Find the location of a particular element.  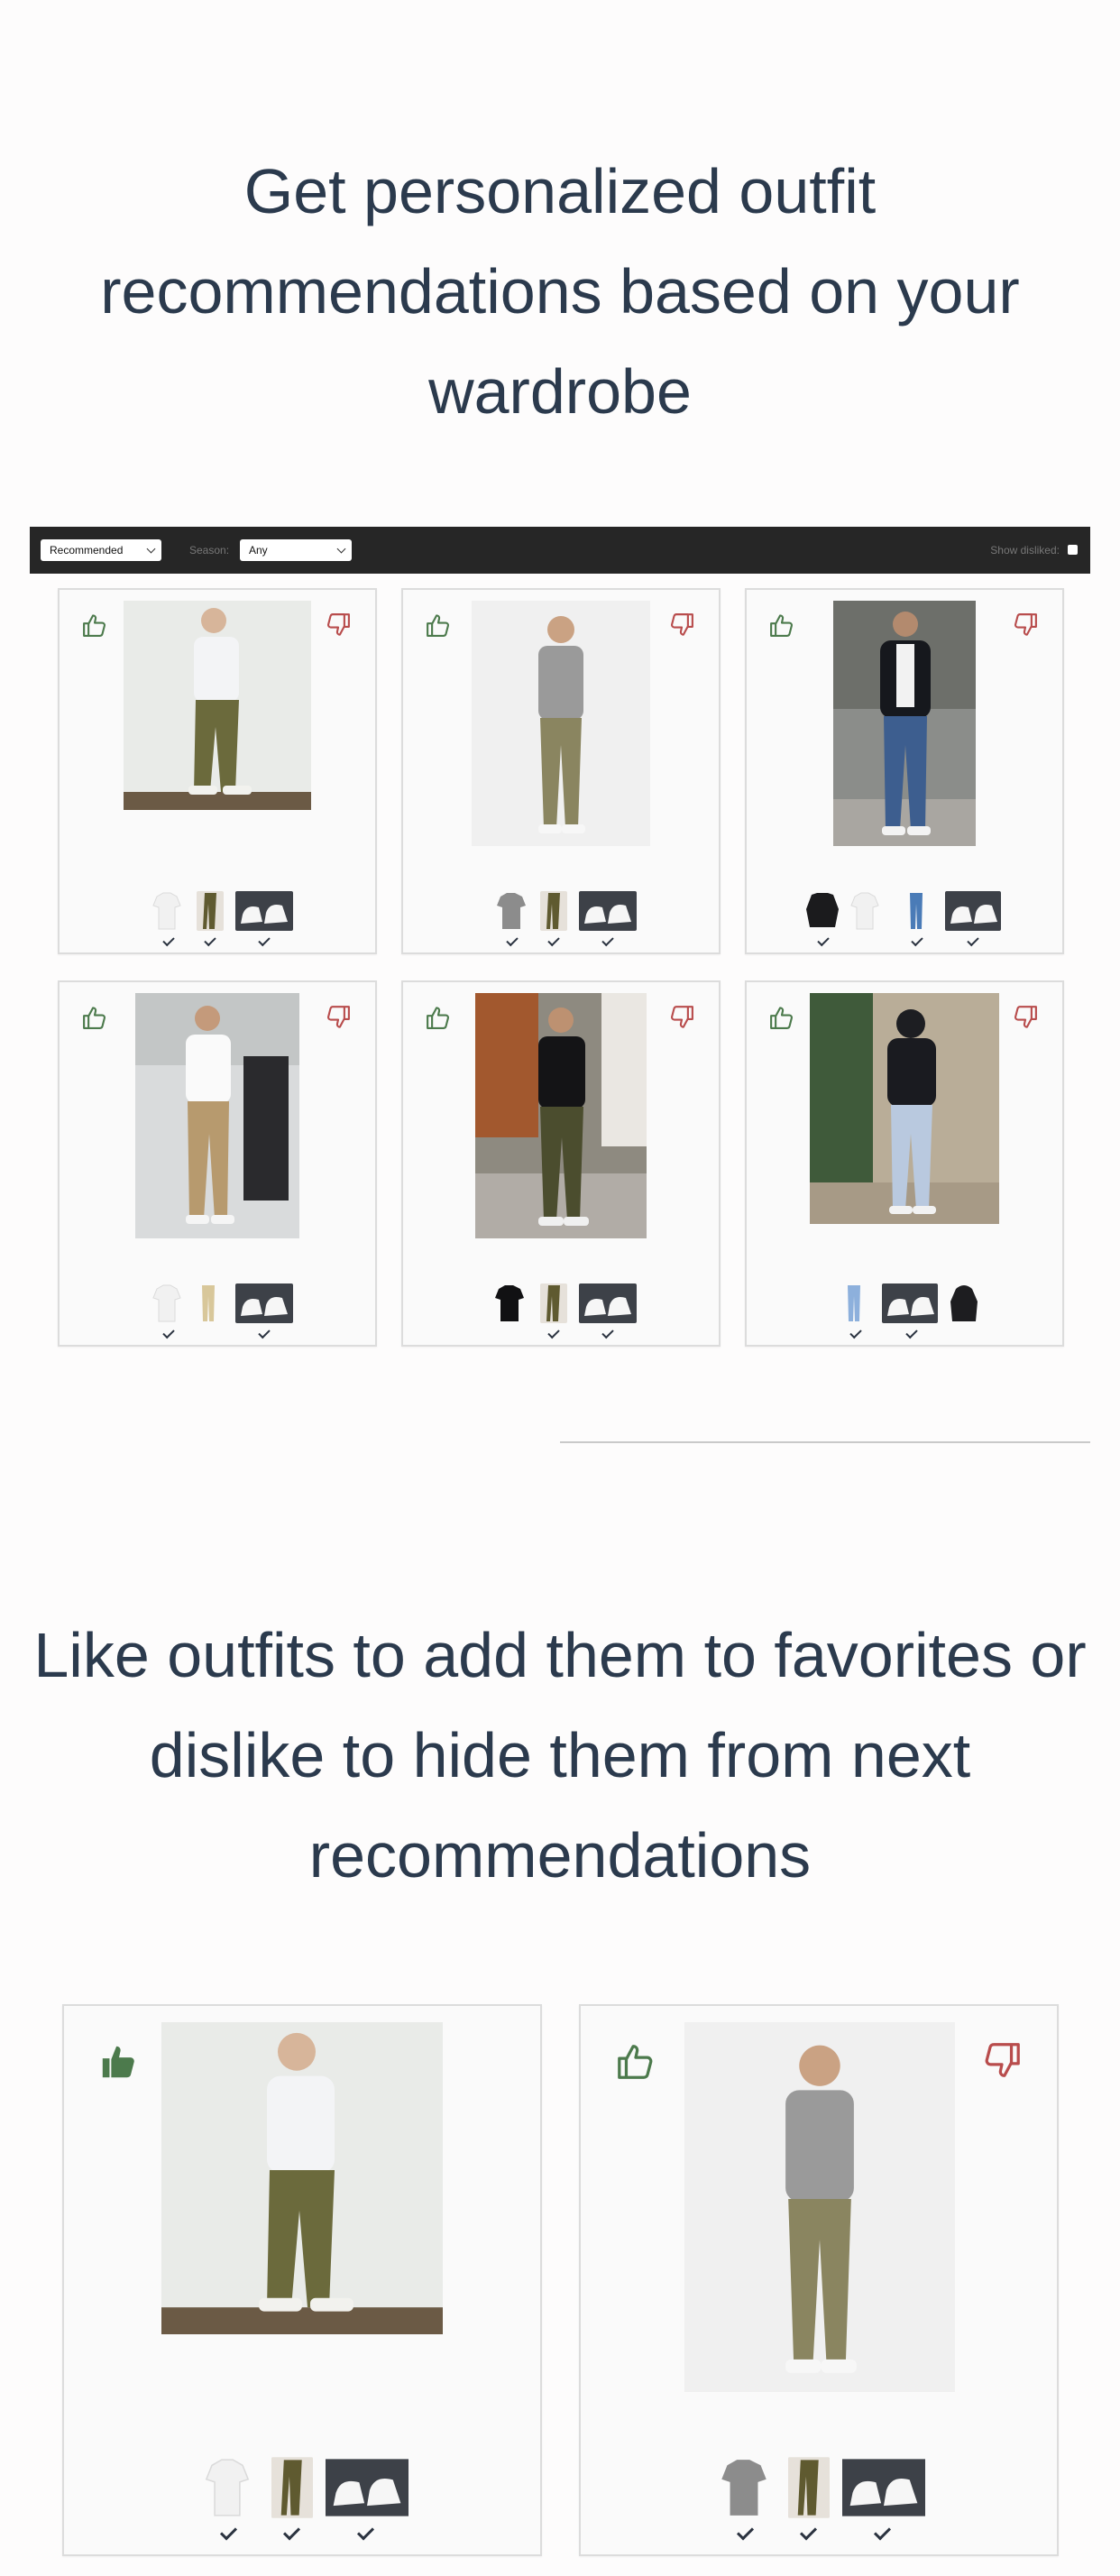

season-select-value: Any is located at coordinates (259, 550).